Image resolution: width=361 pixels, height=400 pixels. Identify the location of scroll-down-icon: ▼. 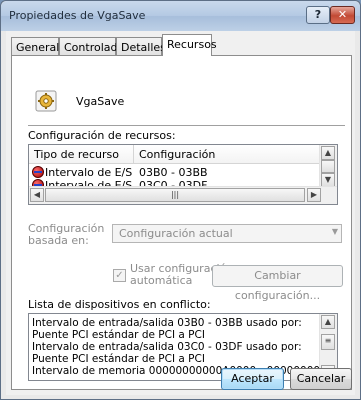
(328, 180).